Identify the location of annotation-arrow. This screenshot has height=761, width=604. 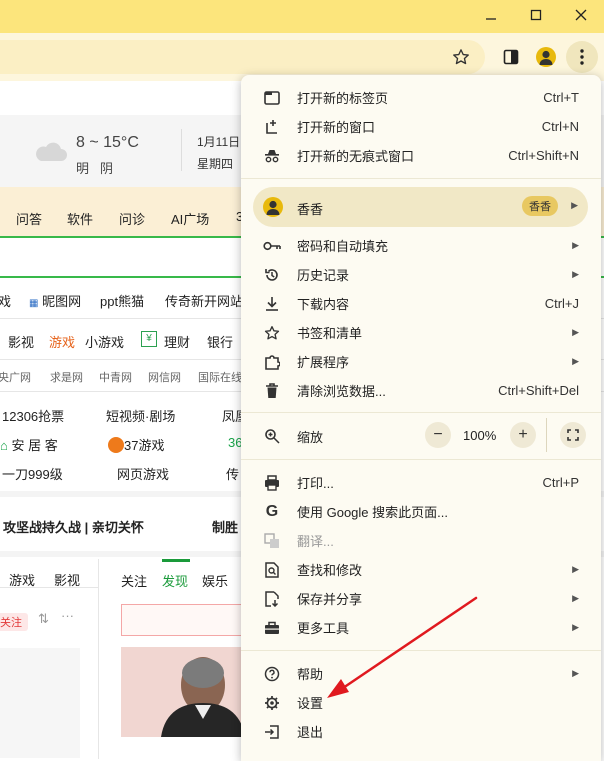
(402, 647).